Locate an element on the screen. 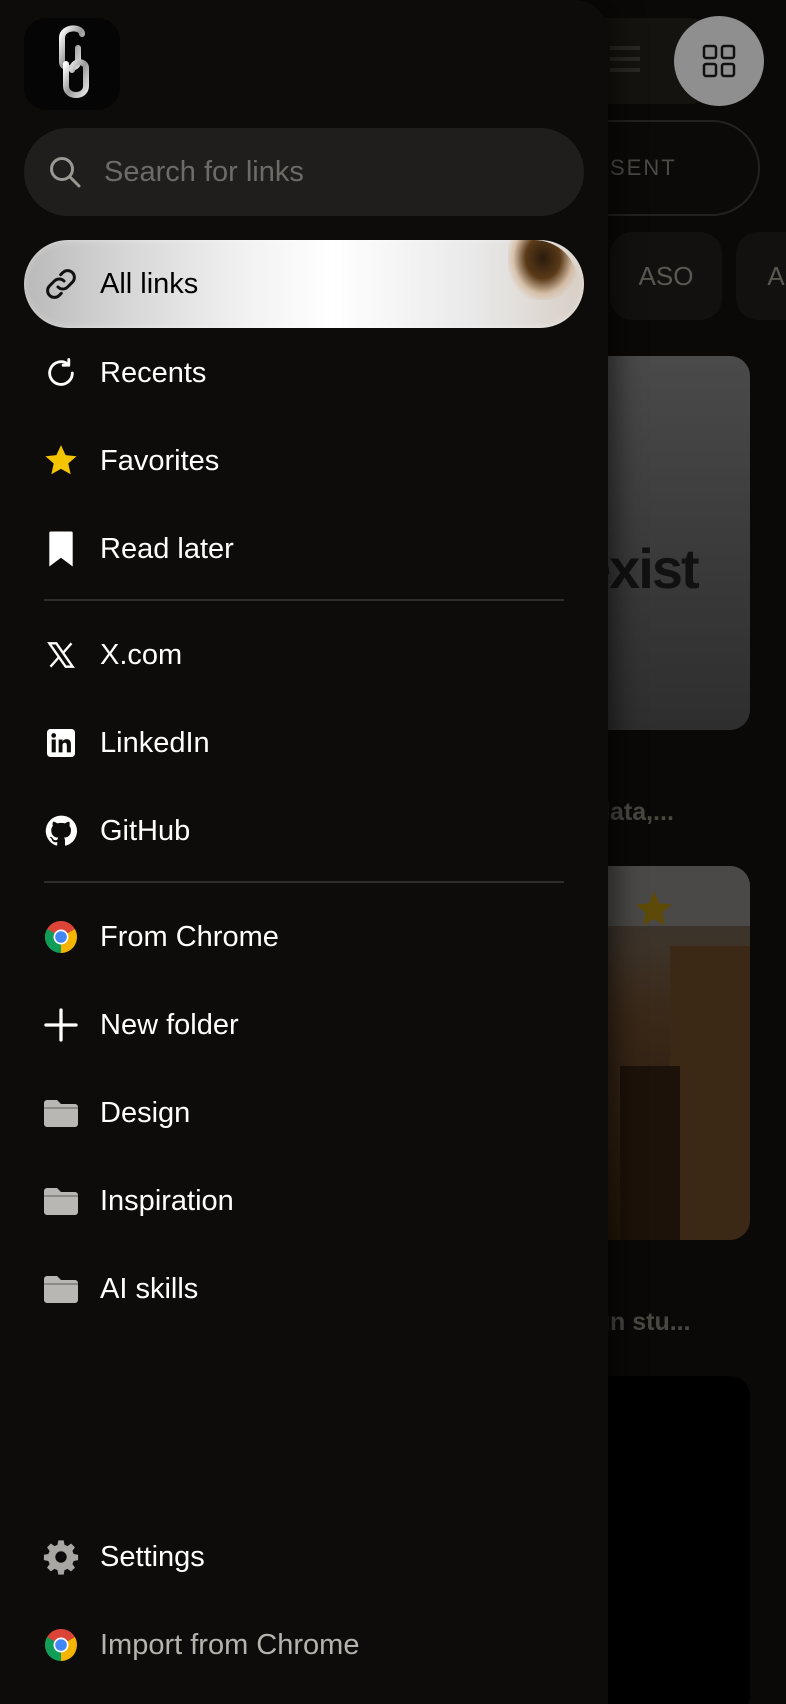 The image size is (786, 1704). import-from-chrome-button: Import from Chrome is located at coordinates (304, 1645).